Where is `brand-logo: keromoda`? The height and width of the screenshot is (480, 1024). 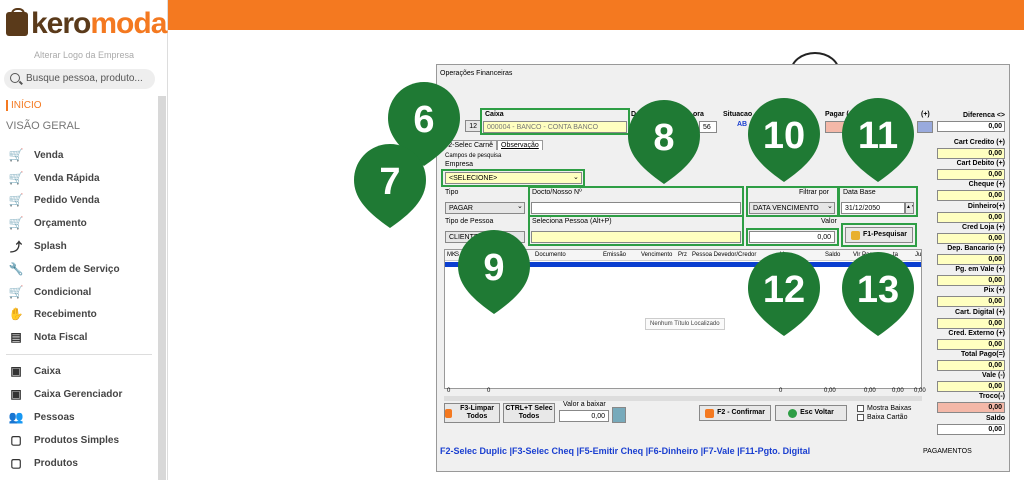
brand-logo: keromoda is located at coordinates (86, 23).